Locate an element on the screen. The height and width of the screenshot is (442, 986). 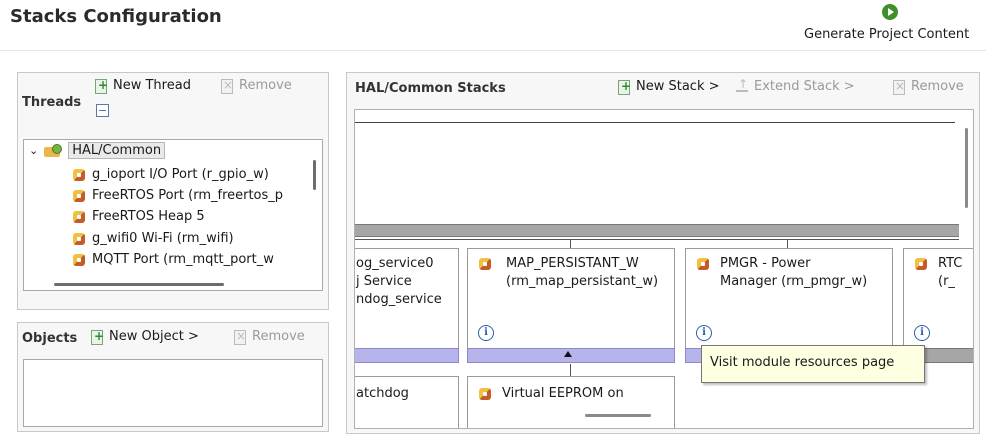
threads-heading: Threads is located at coordinates (52, 102).